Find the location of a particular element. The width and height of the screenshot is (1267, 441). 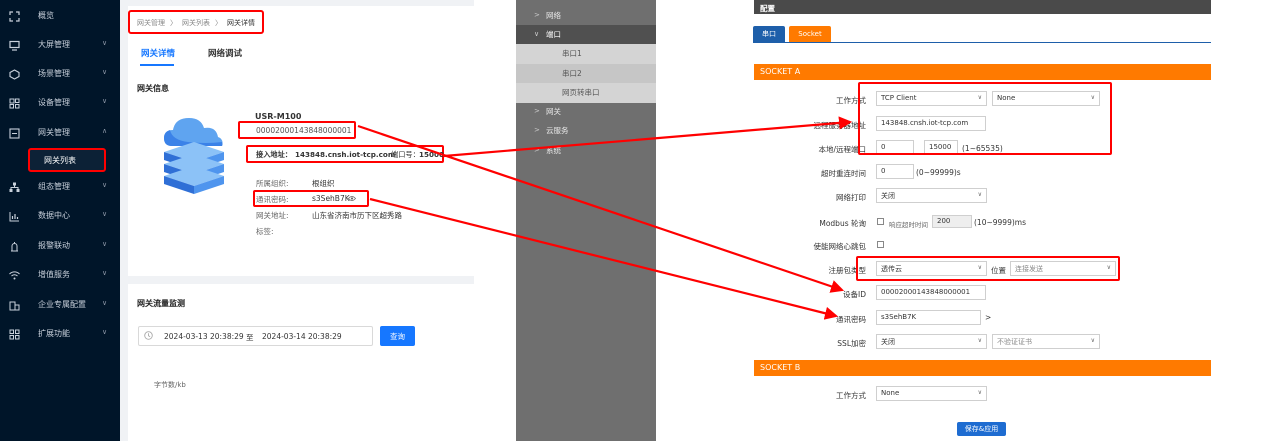

work-mode-label: 工作方式 is located at coordinates (851, 100).